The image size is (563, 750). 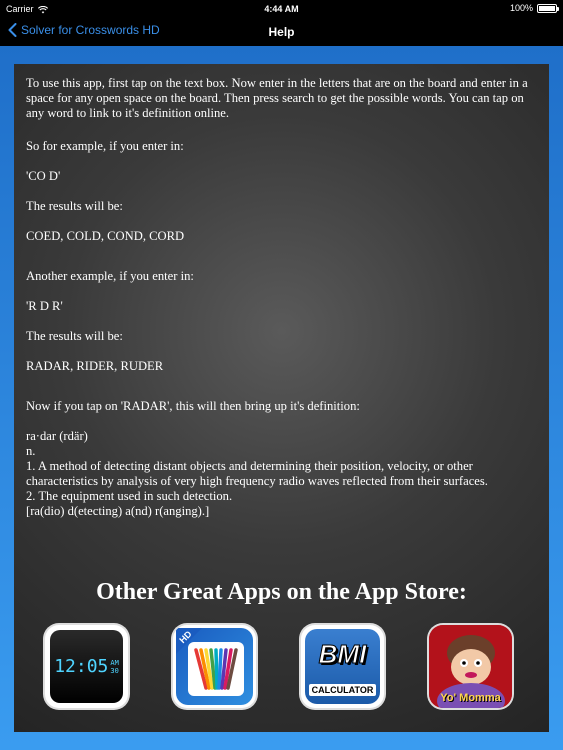 What do you see at coordinates (281, 667) in the screenshot?
I see `promo-apps: 12:05 AM 30 HD BMI CALCULATOR Yo' Momma` at bounding box center [281, 667].